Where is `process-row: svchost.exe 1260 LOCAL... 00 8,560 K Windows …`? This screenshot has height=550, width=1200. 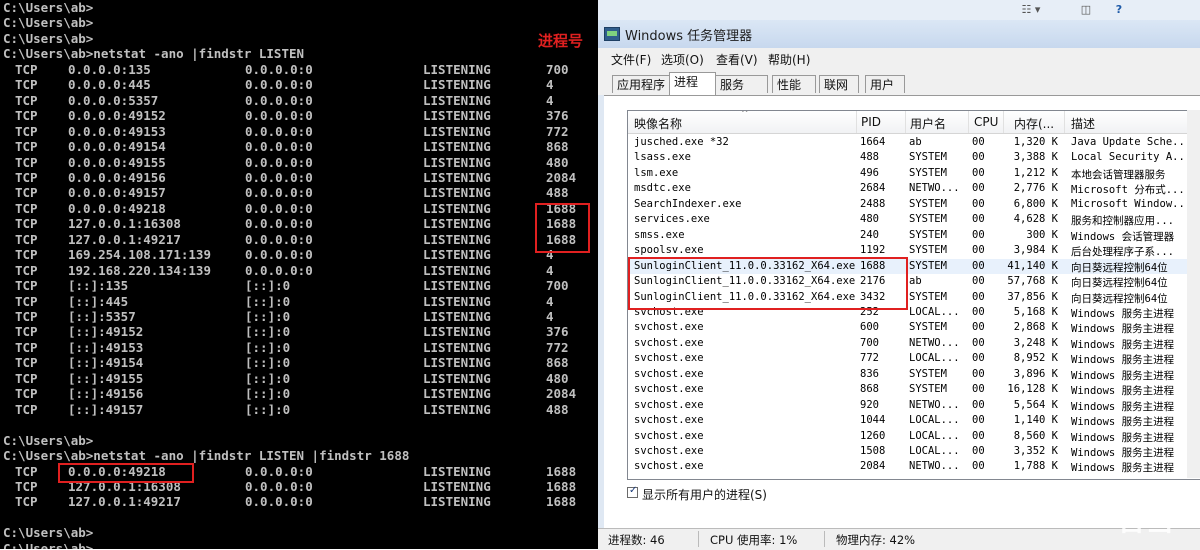
process-row: svchost.exe 1260 LOCAL... 00 8,560 K Windows … is located at coordinates (914, 436).